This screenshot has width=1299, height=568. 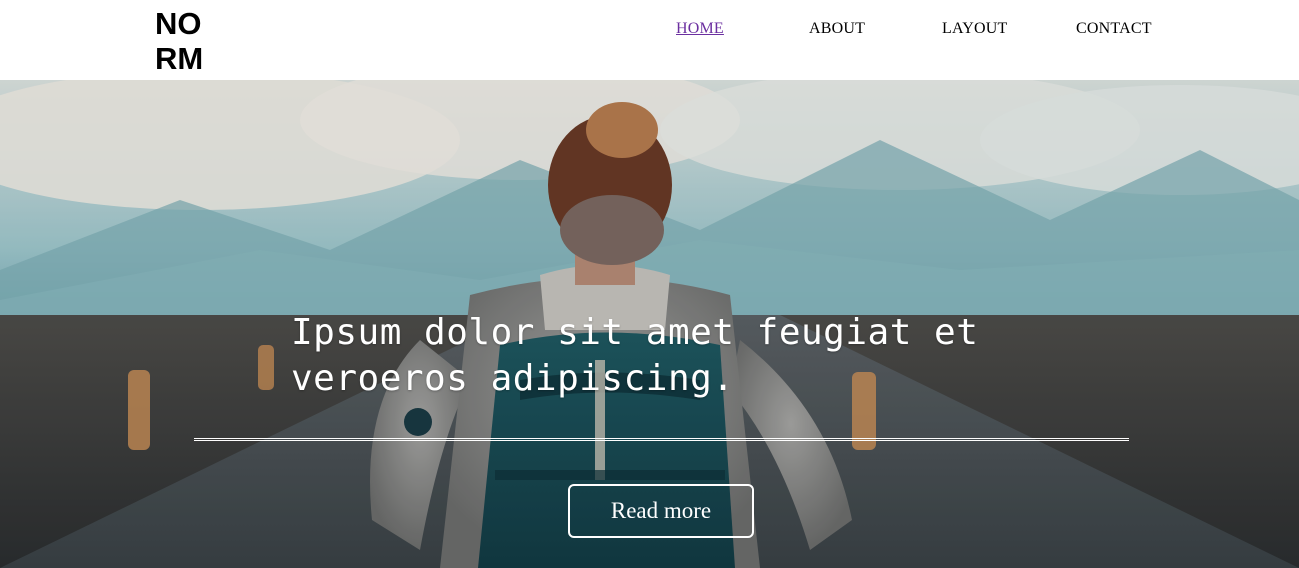 I want to click on nav-home-link: HOME, so click(x=700, y=29).